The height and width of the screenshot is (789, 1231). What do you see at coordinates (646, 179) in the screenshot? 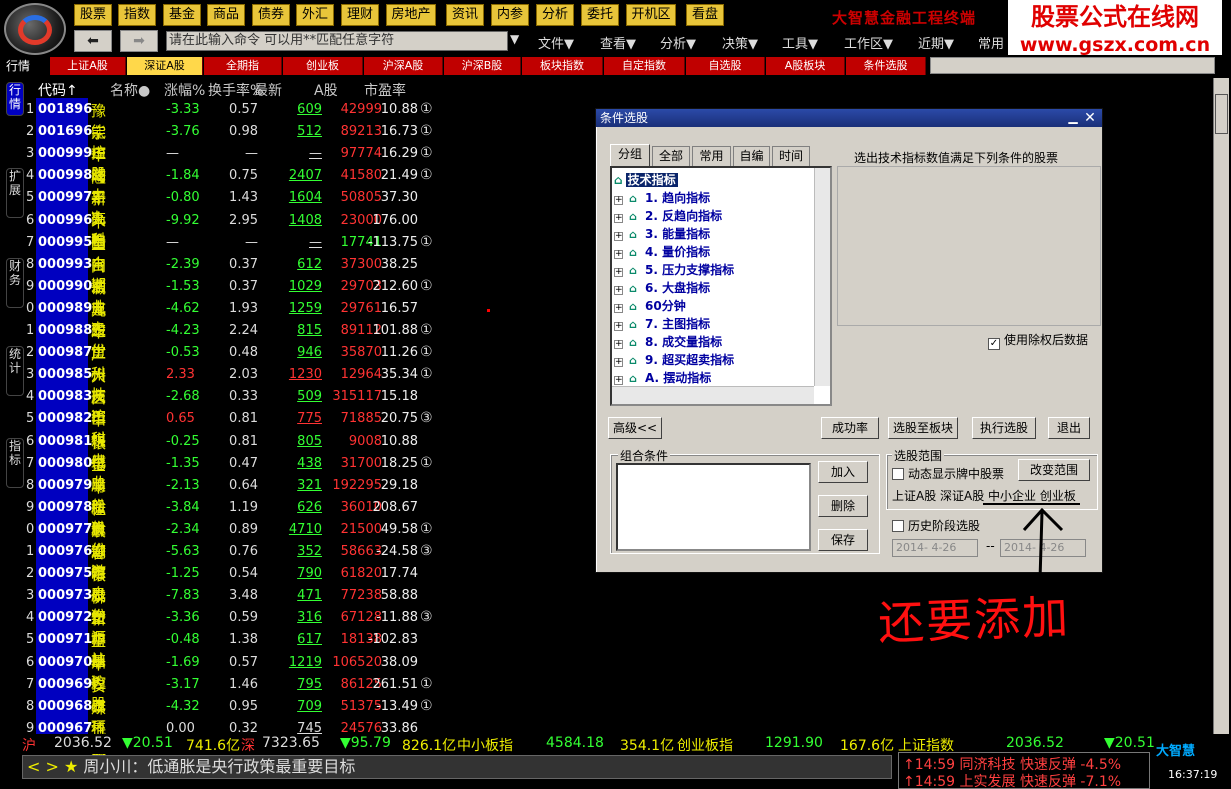
I see `tree-root: ⌂ 技术指标` at bounding box center [646, 179].